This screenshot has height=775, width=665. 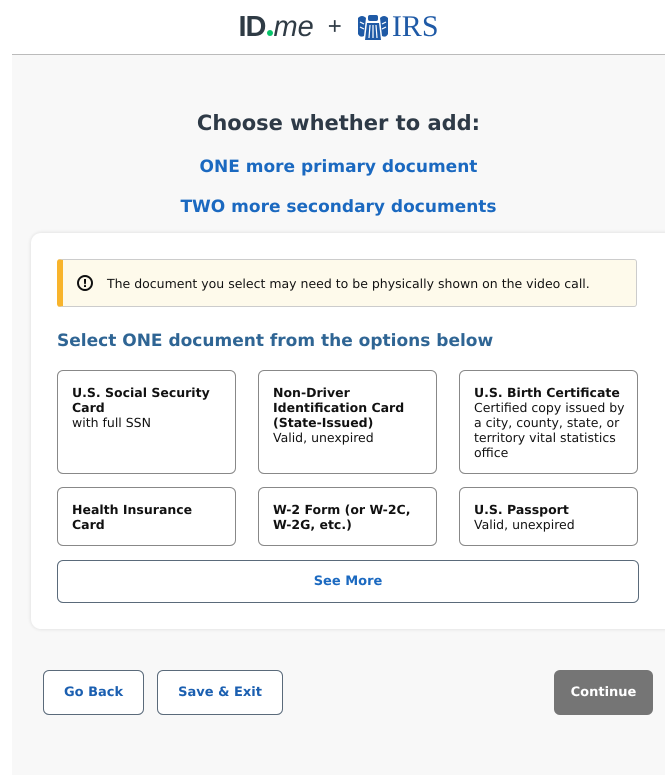 What do you see at coordinates (347, 422) in the screenshot?
I see `document-tile: Non-Driver Identification Card (State-Issued) Valid, unexpired` at bounding box center [347, 422].